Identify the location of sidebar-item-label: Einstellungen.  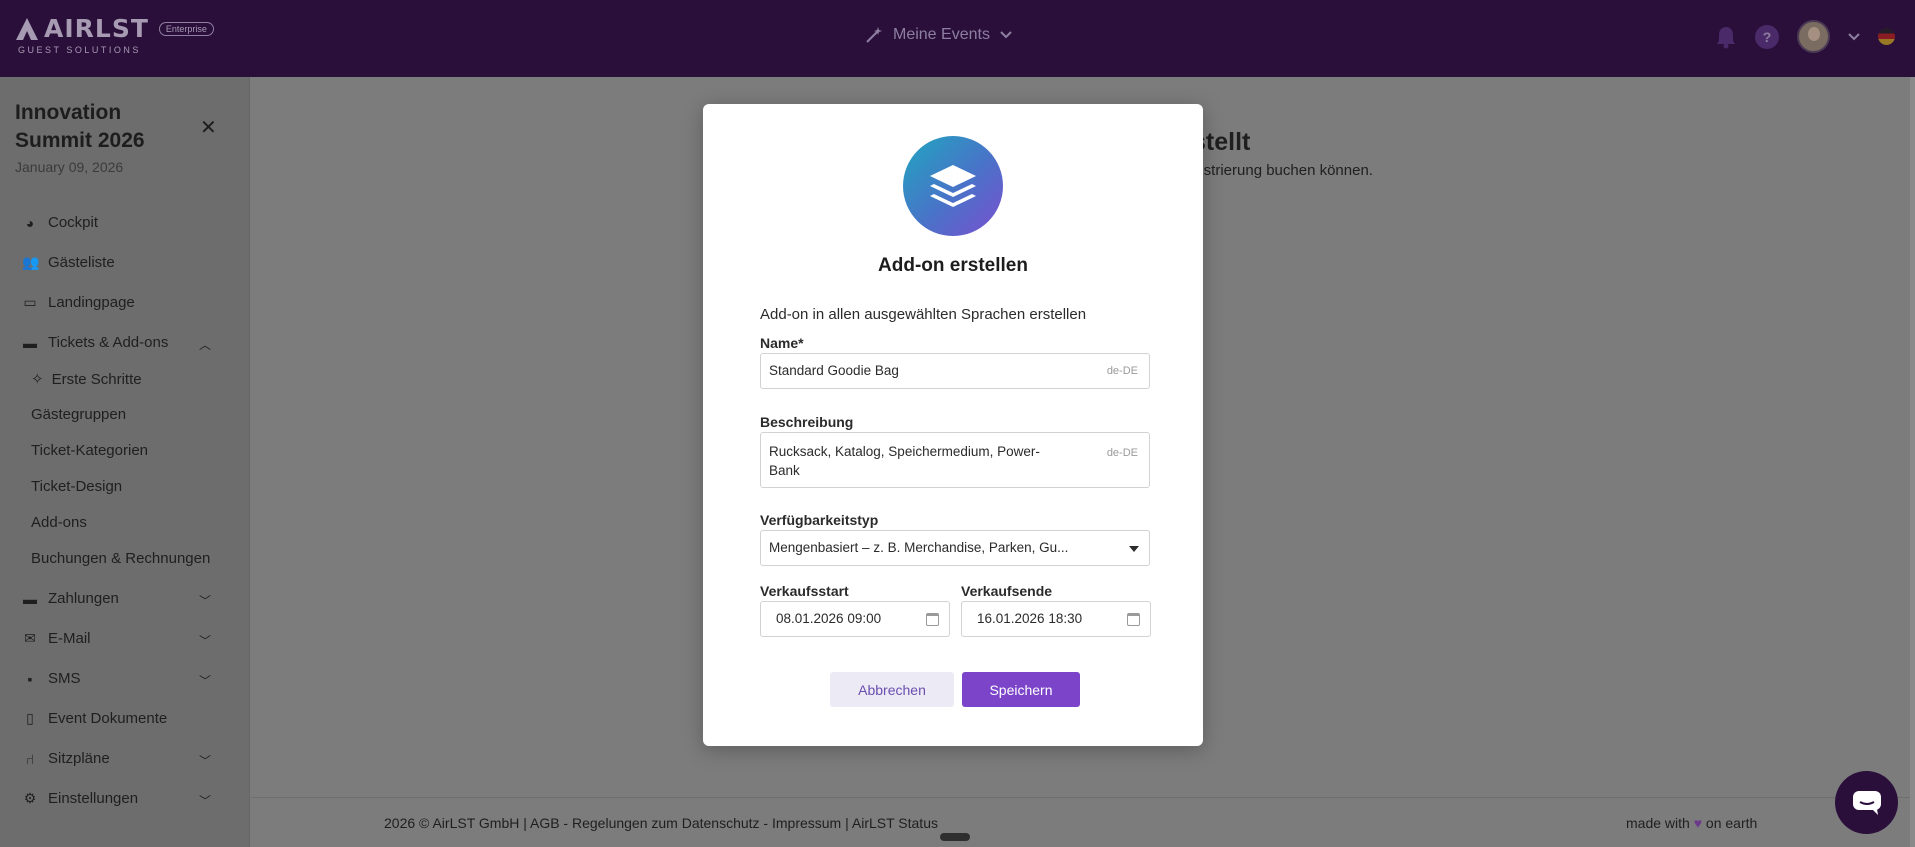
(93, 798).